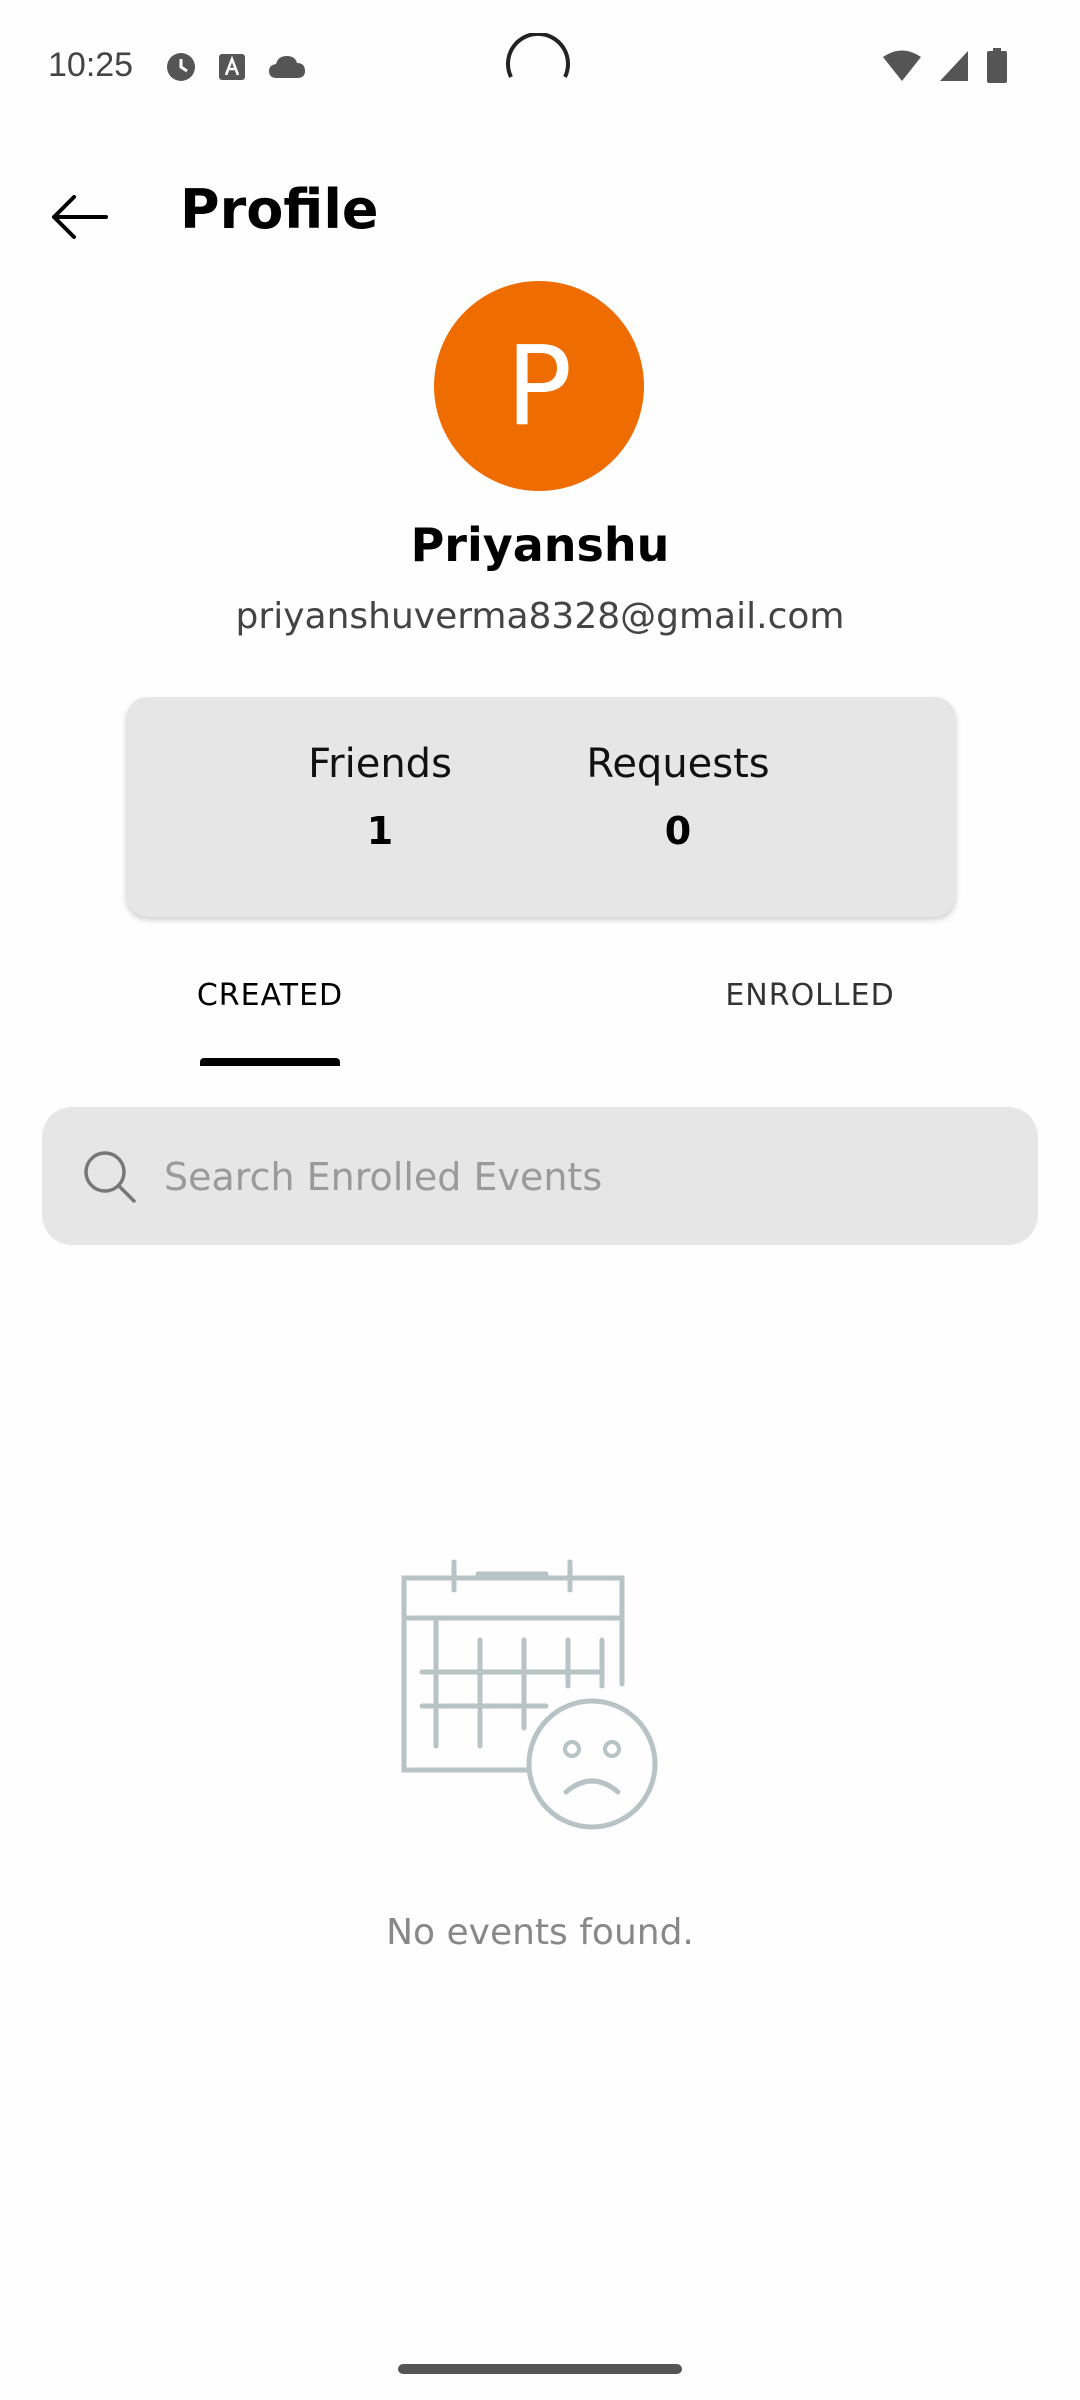 The width and height of the screenshot is (1080, 2400). I want to click on user-name: Priyanshu, so click(540, 545).